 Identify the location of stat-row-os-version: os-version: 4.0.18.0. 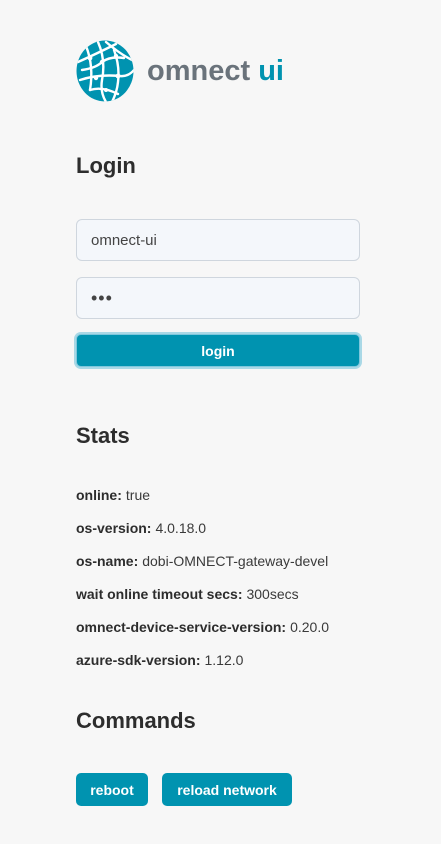
(202, 534).